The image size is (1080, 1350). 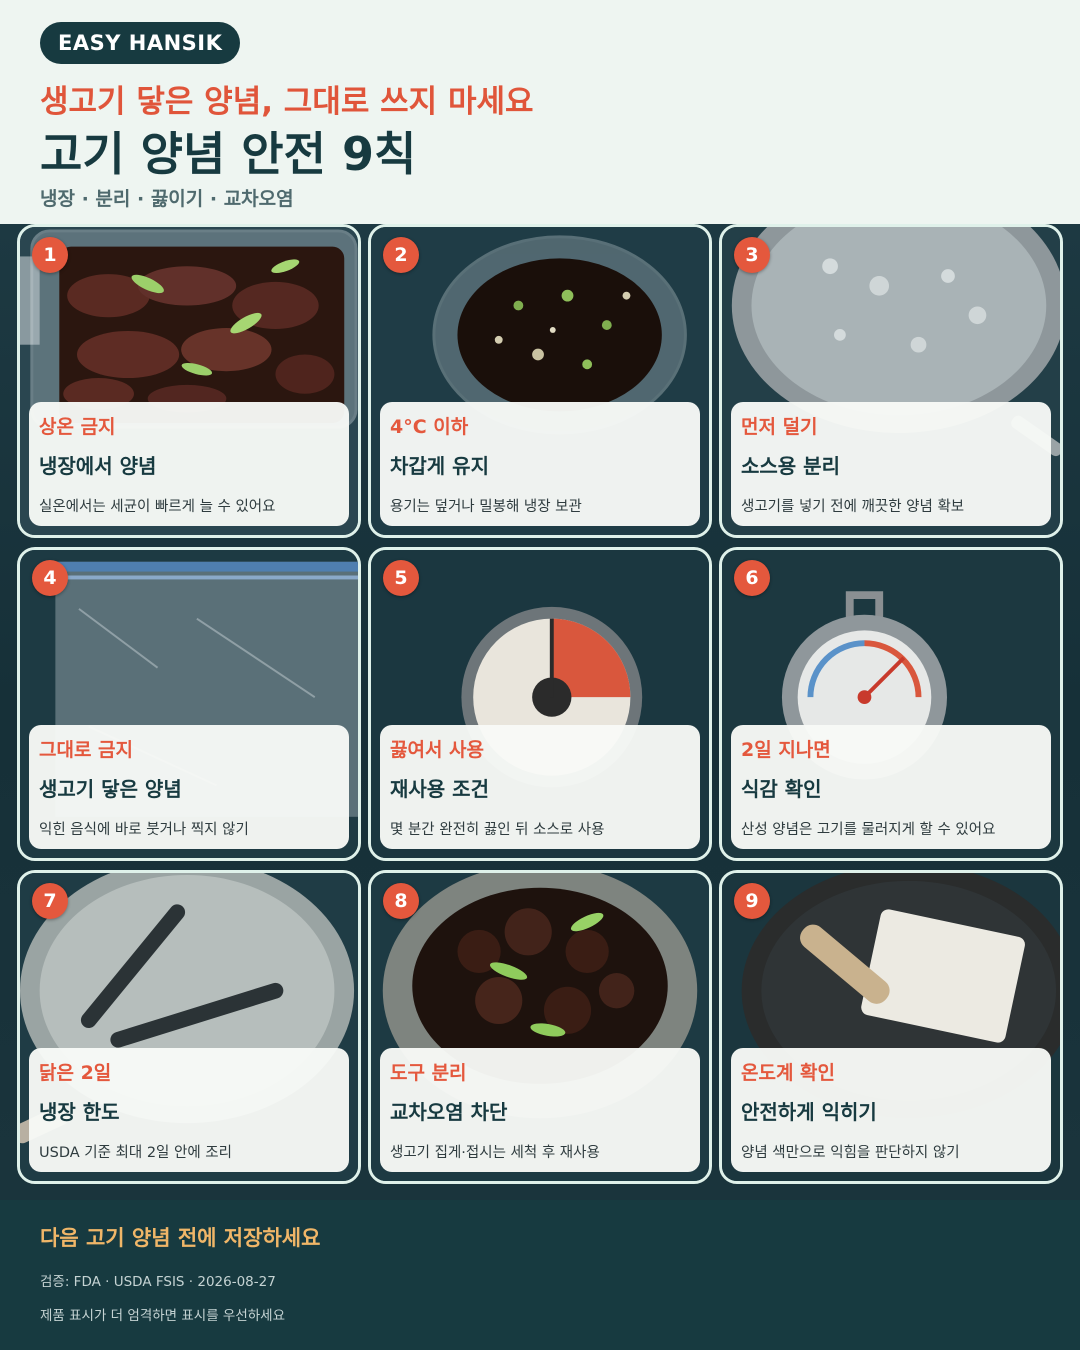 What do you see at coordinates (401, 578) in the screenshot?
I see `step-number-badge: 5` at bounding box center [401, 578].